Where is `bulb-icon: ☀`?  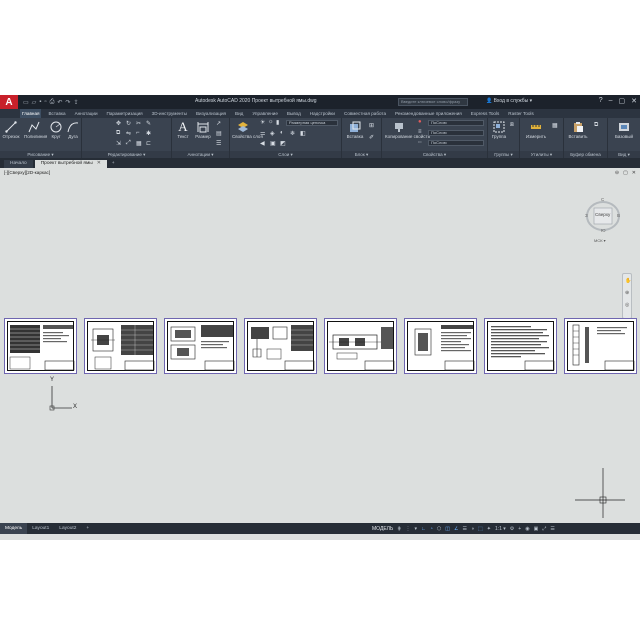 bulb-icon: ☀ is located at coordinates (262, 122).